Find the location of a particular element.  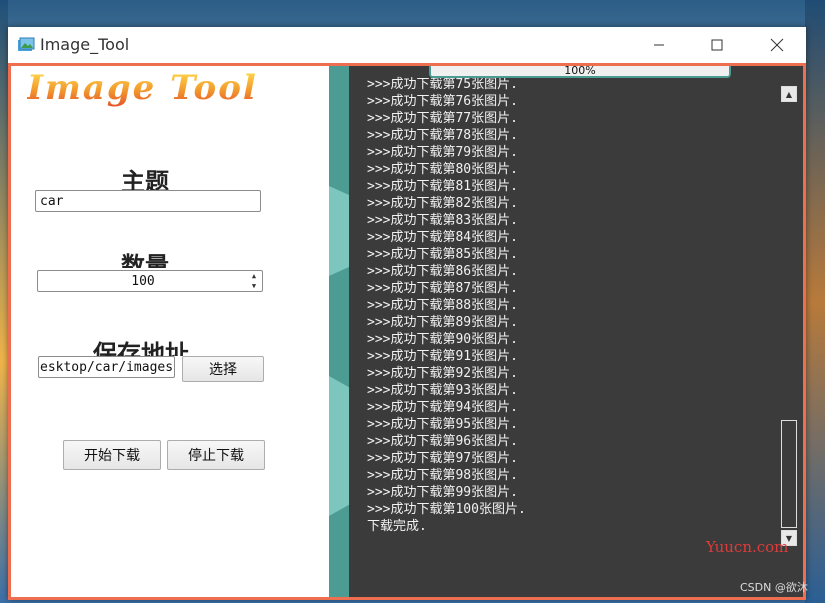

close-icon is located at coordinates (777, 45).